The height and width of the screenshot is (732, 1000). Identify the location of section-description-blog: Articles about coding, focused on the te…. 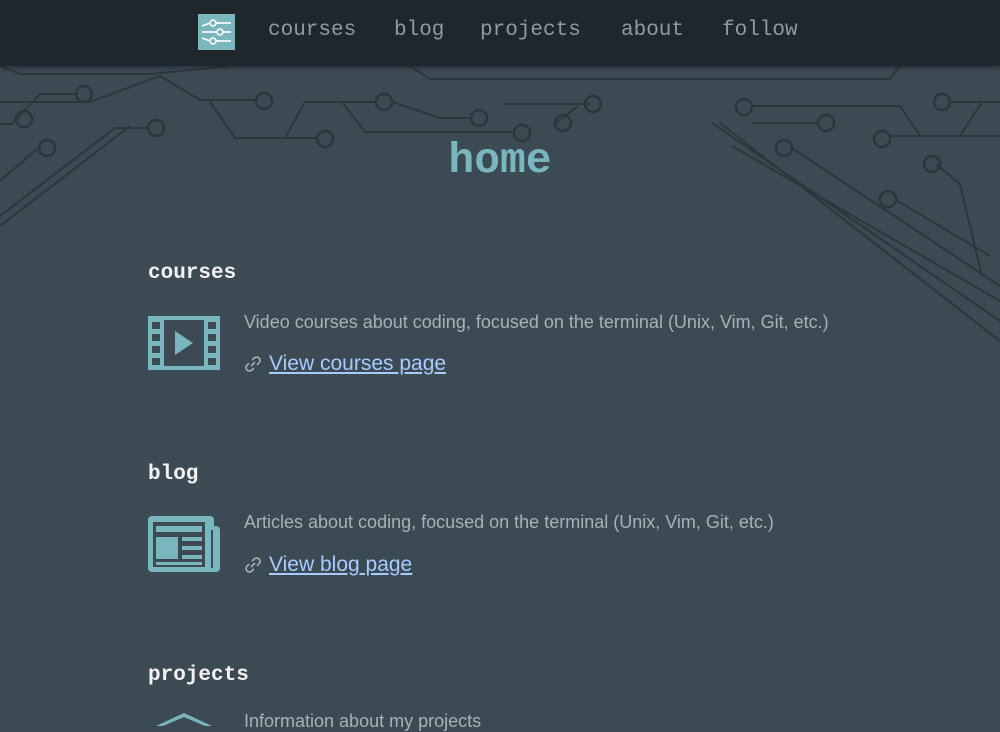
(509, 522).